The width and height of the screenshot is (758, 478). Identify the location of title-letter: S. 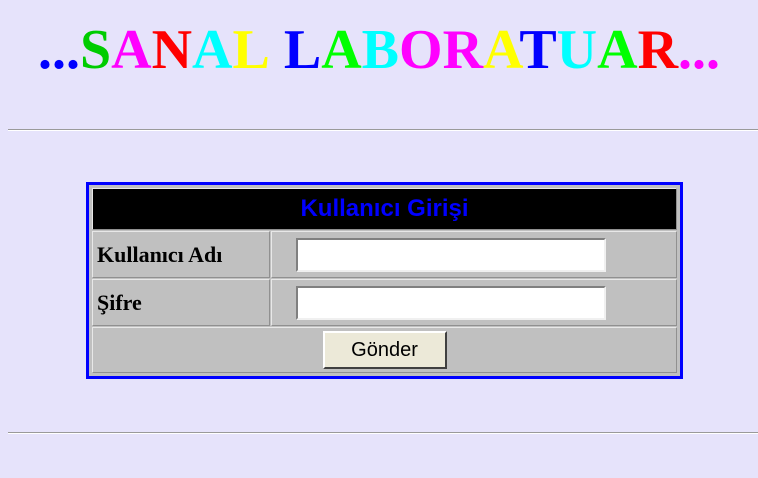
(95, 50).